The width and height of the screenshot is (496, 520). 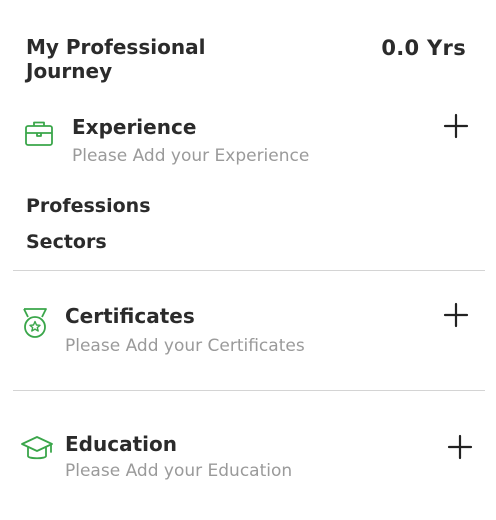 I want to click on education-title: Education, so click(x=121, y=444).